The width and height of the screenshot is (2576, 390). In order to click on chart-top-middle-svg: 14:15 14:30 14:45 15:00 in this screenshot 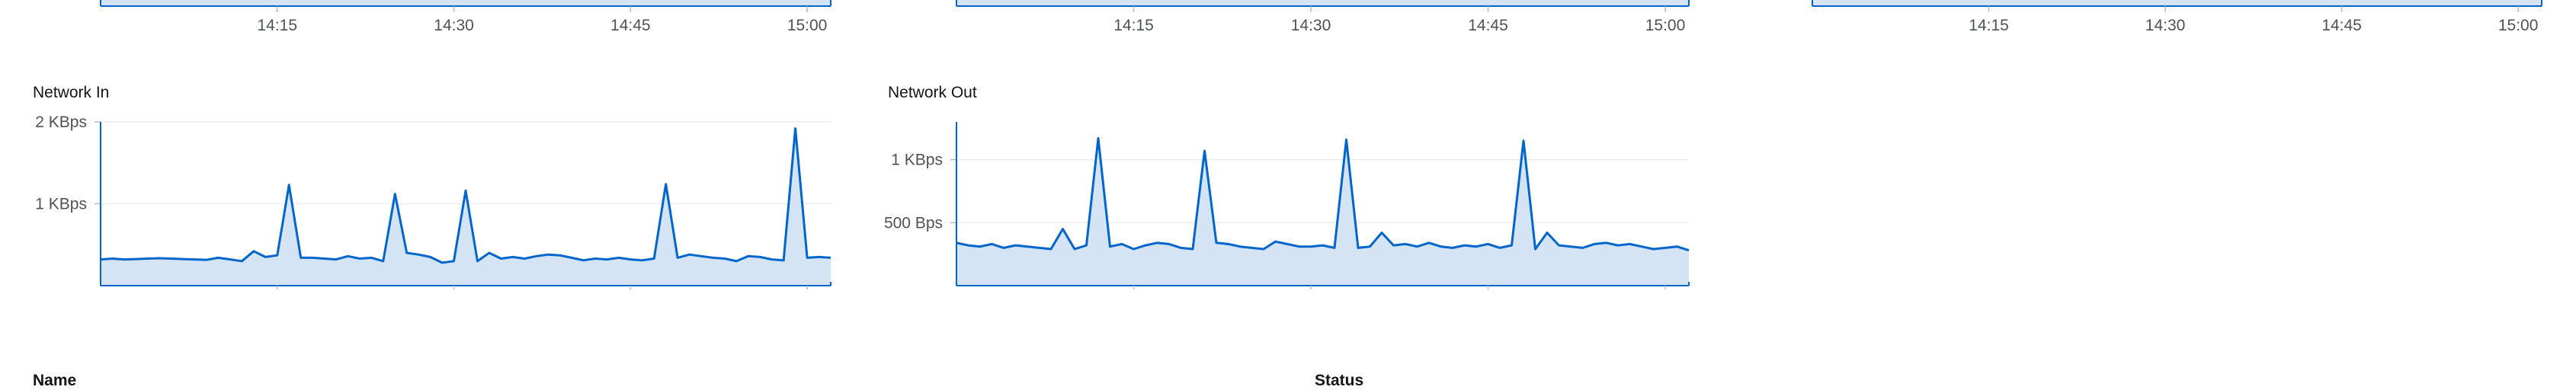, I will do `click(1323, 17)`.